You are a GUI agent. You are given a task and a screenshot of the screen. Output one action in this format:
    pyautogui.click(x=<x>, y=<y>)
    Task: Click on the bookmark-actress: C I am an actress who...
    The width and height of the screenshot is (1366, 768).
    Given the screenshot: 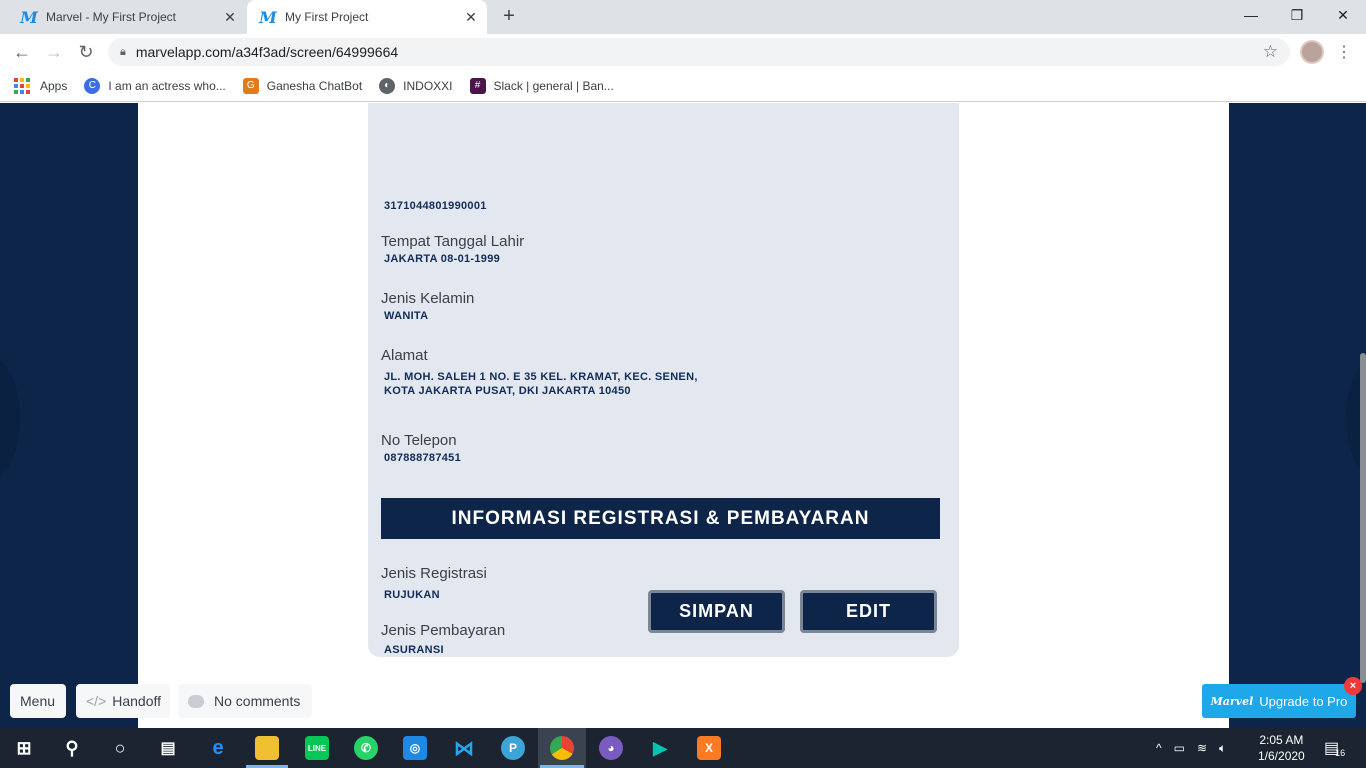 What is the action you would take?
    pyautogui.click(x=155, y=85)
    